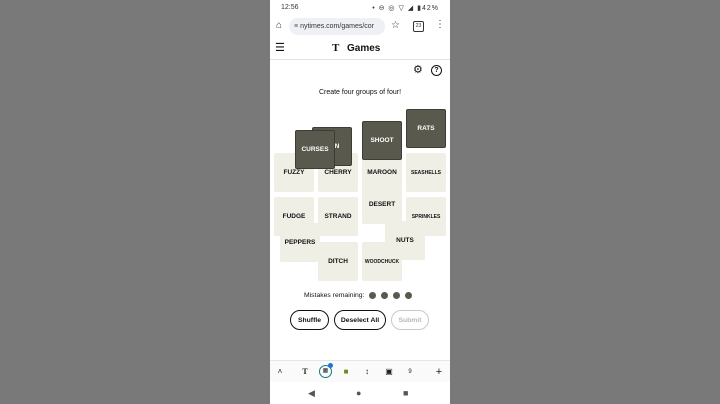 The image size is (720, 404). What do you see at coordinates (395, 25) in the screenshot?
I see `bookmark-star-icon: ☆` at bounding box center [395, 25].